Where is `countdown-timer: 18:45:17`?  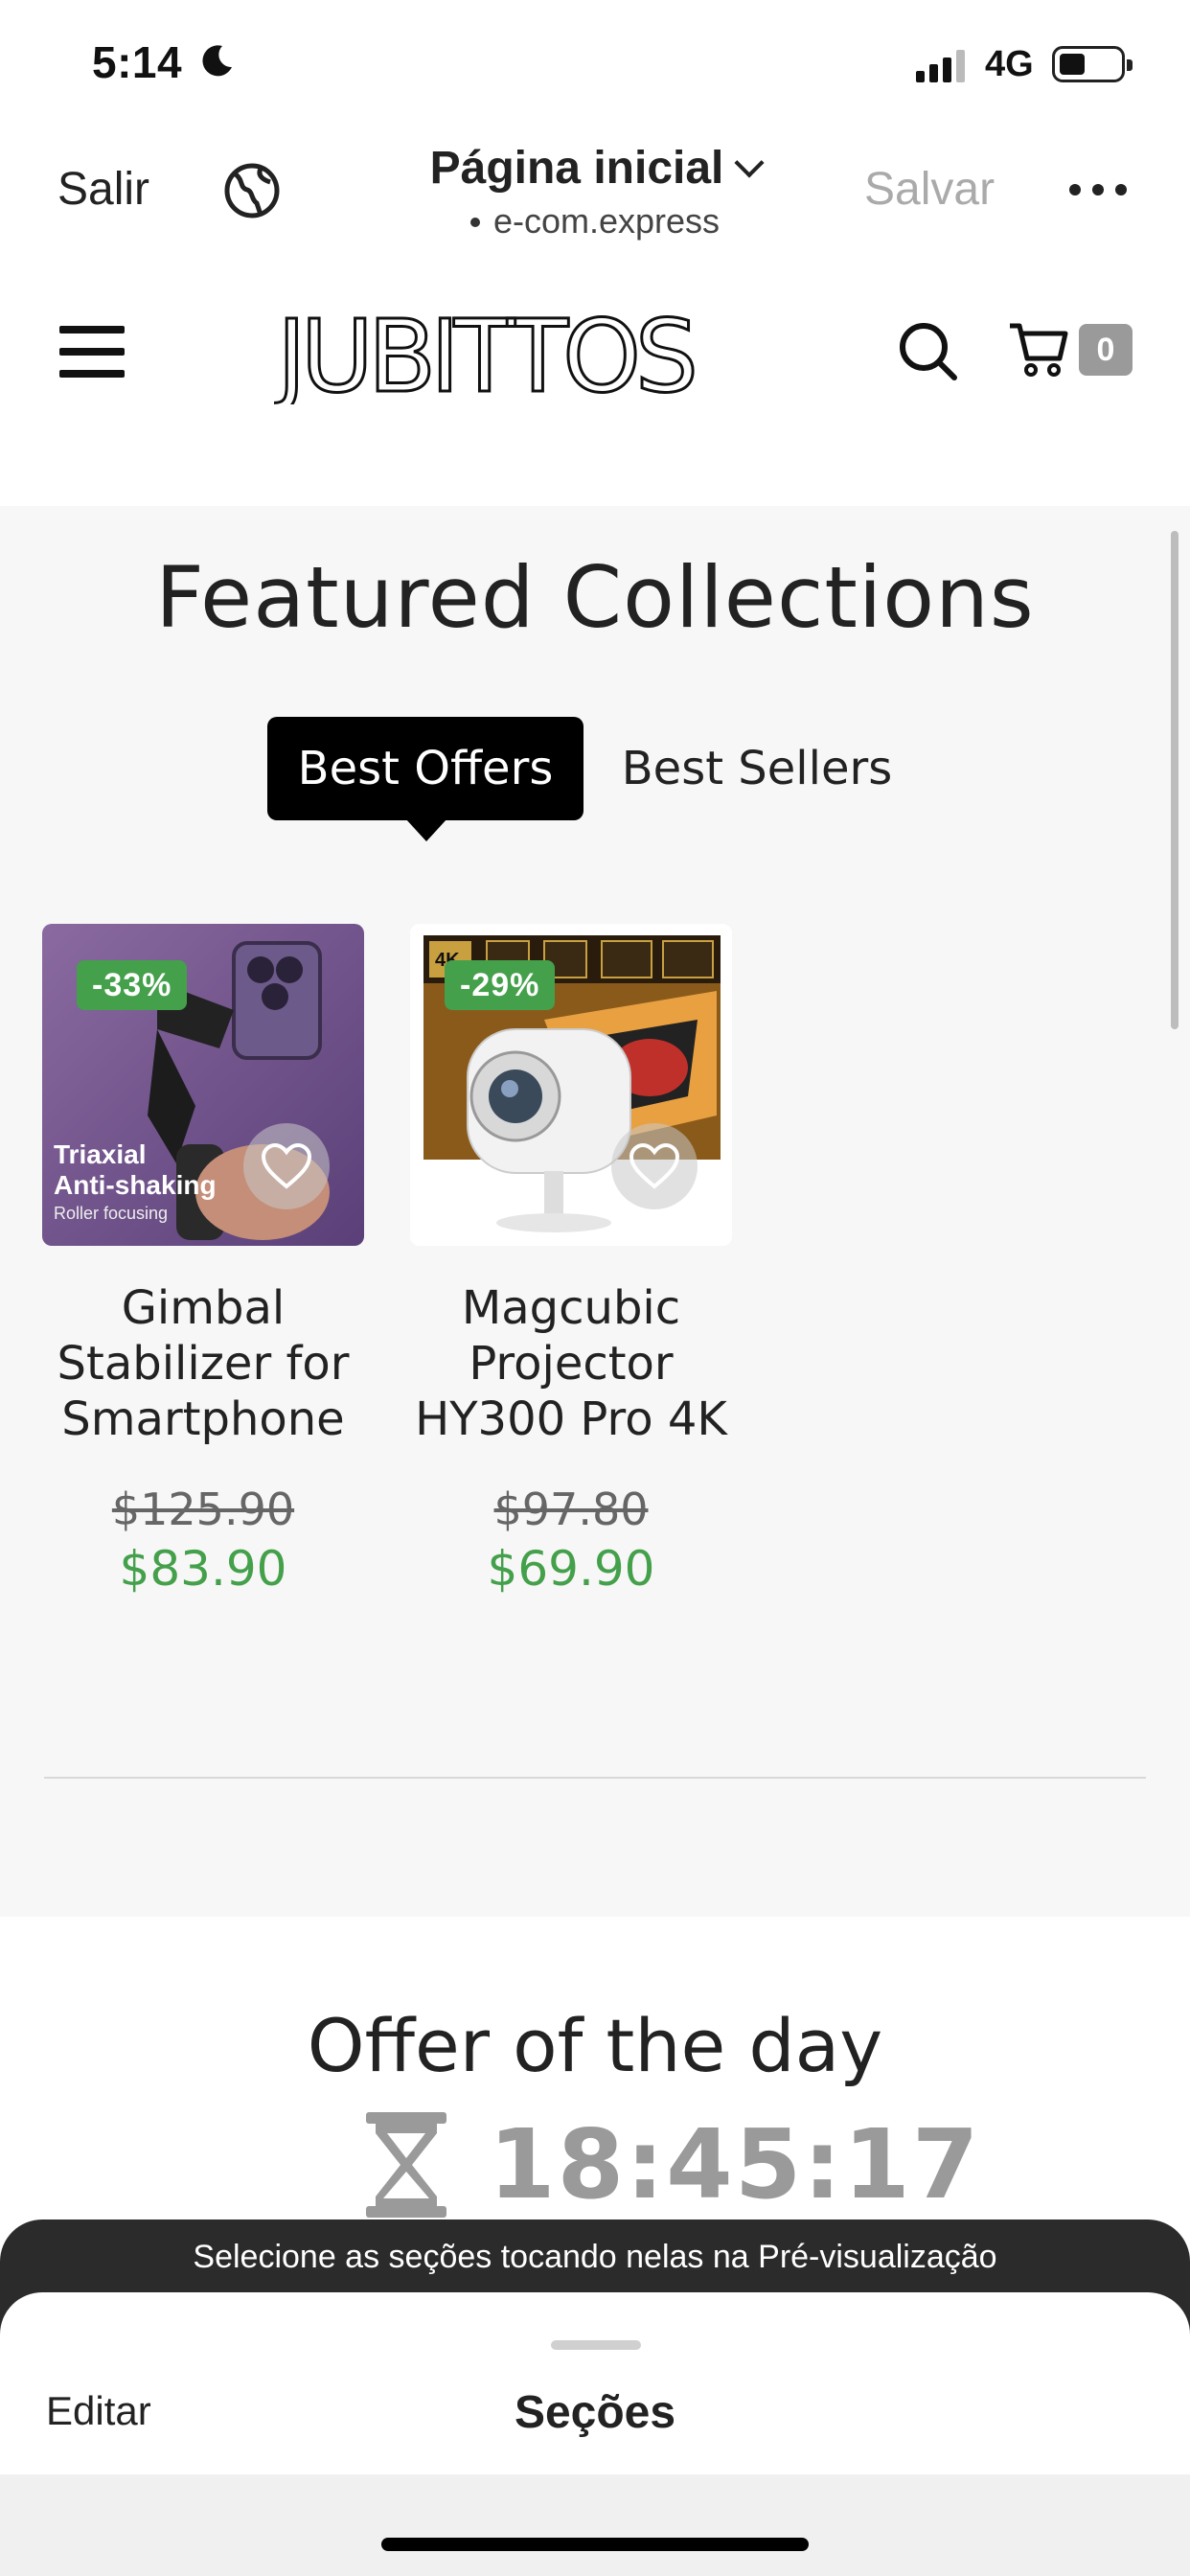
countdown-timer: 18:45:17 is located at coordinates (735, 2164).